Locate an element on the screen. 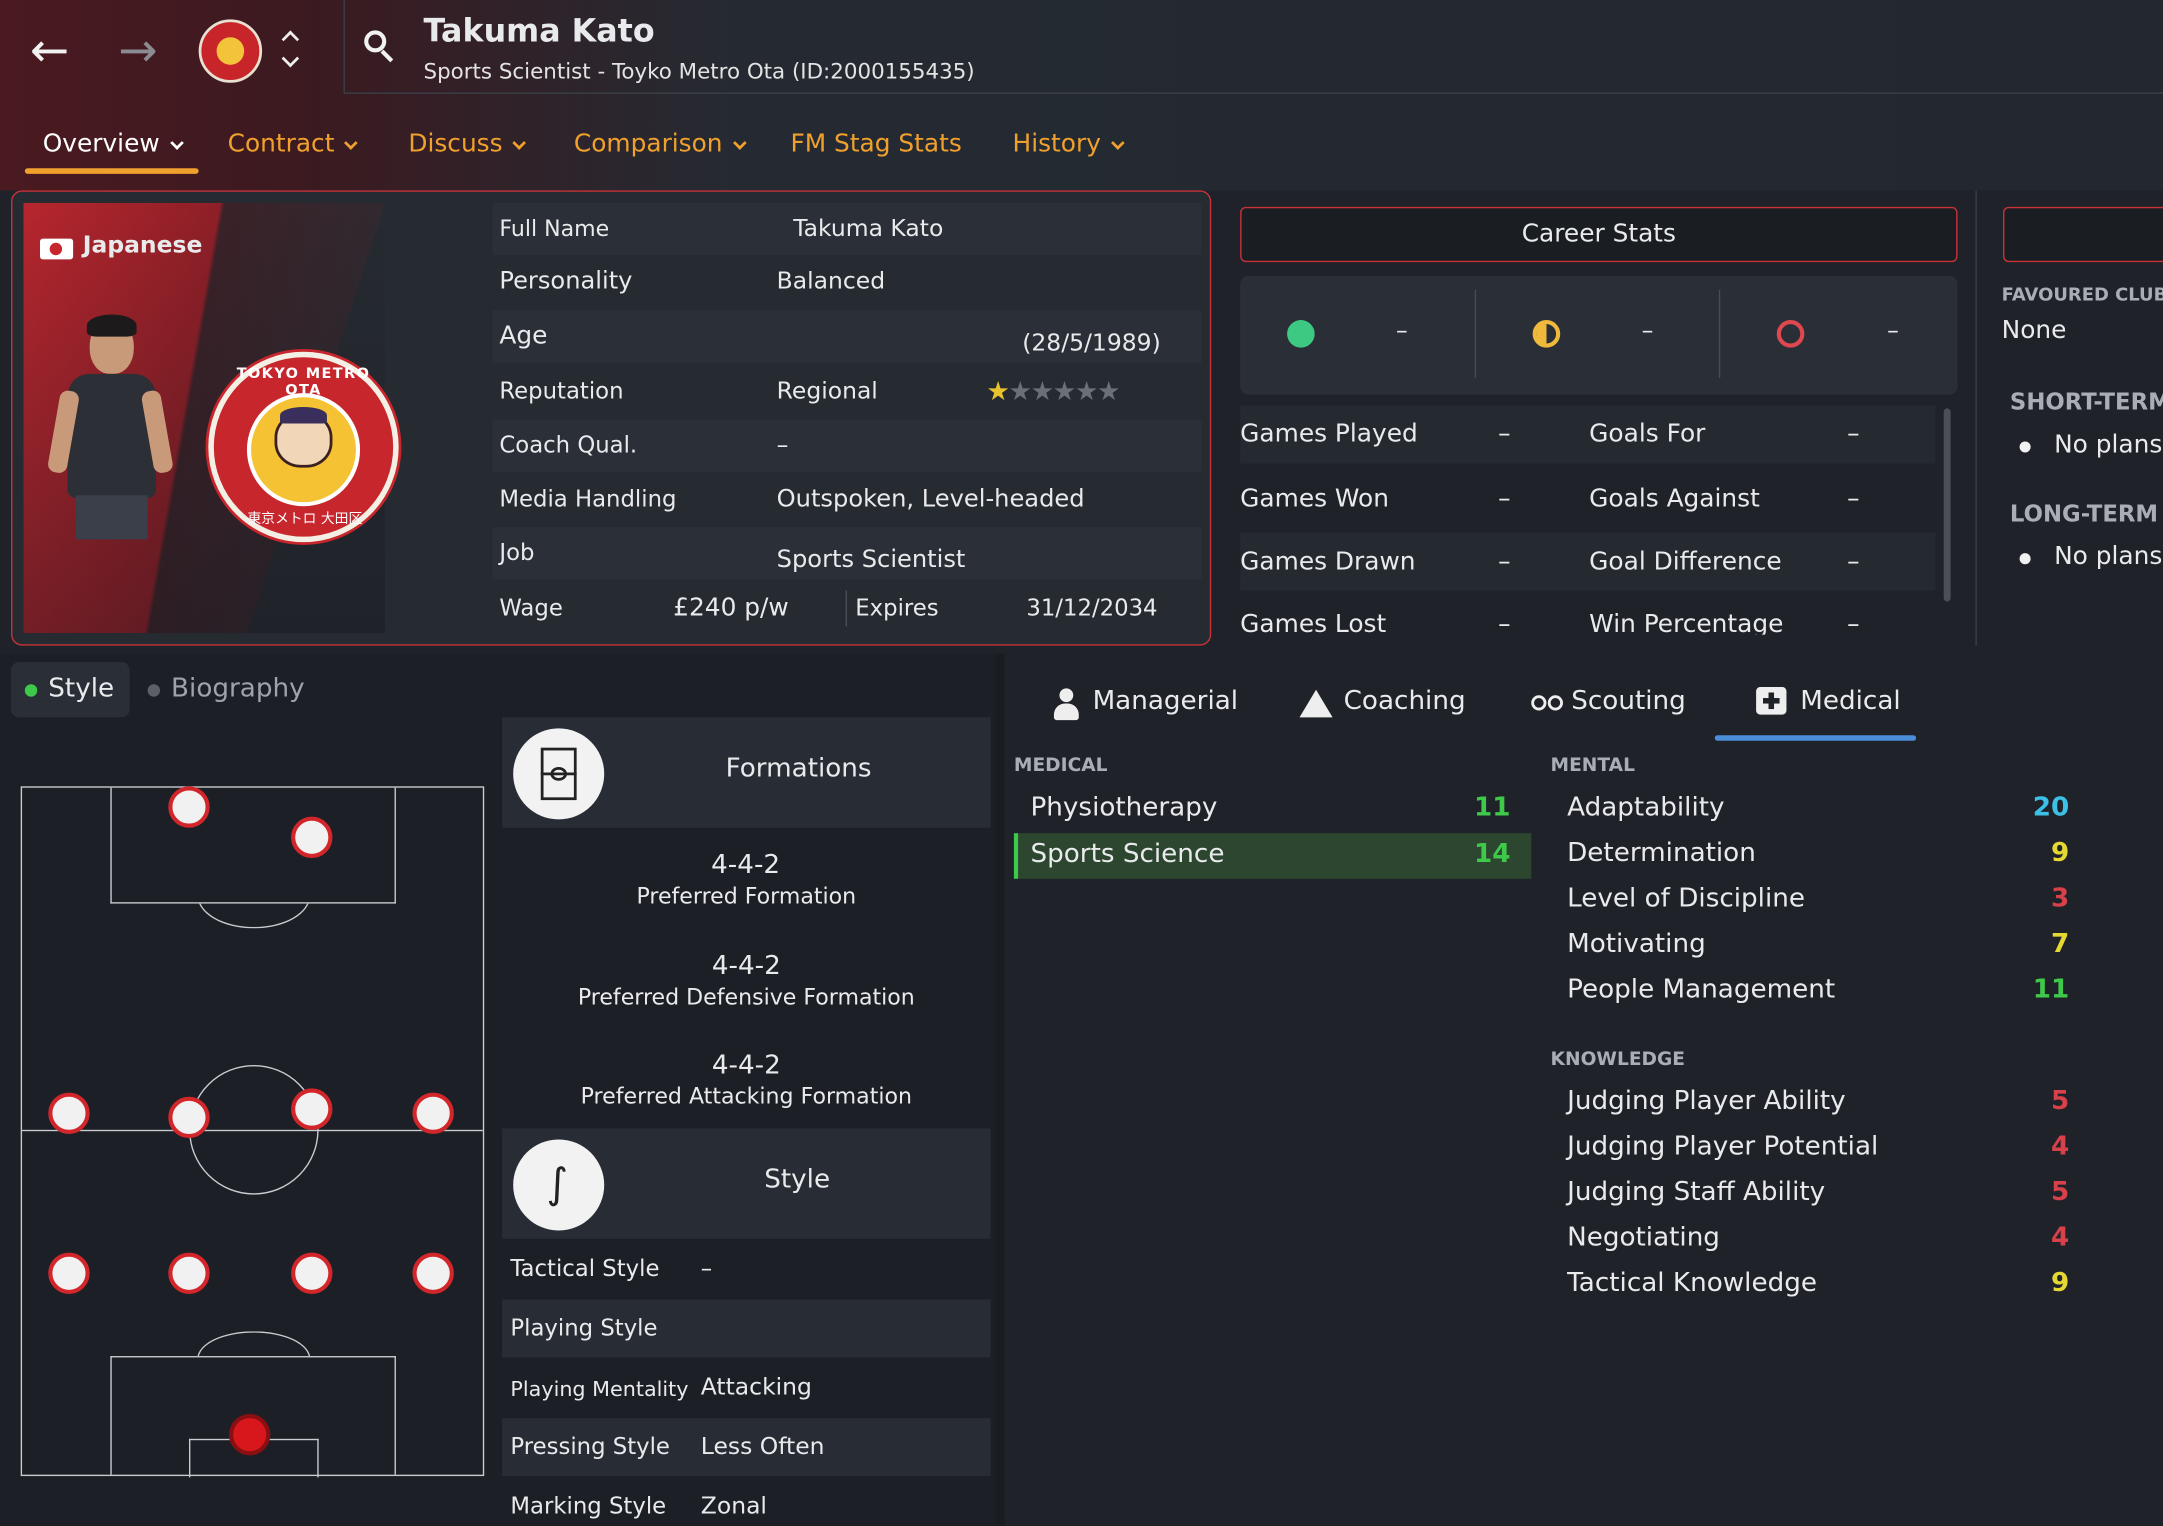 The image size is (2163, 1526). playing-mentality-row: Playing Mentality Attacking is located at coordinates (661, 1387).